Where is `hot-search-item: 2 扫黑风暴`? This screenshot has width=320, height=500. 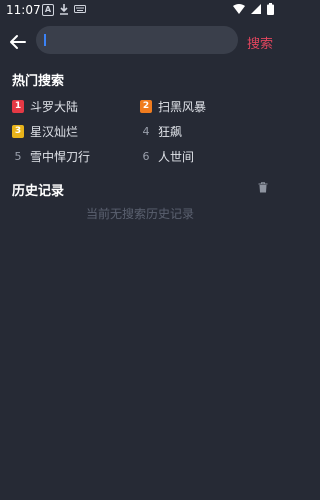
hot-search-item: 2 扫黑风暴 is located at coordinates (173, 106).